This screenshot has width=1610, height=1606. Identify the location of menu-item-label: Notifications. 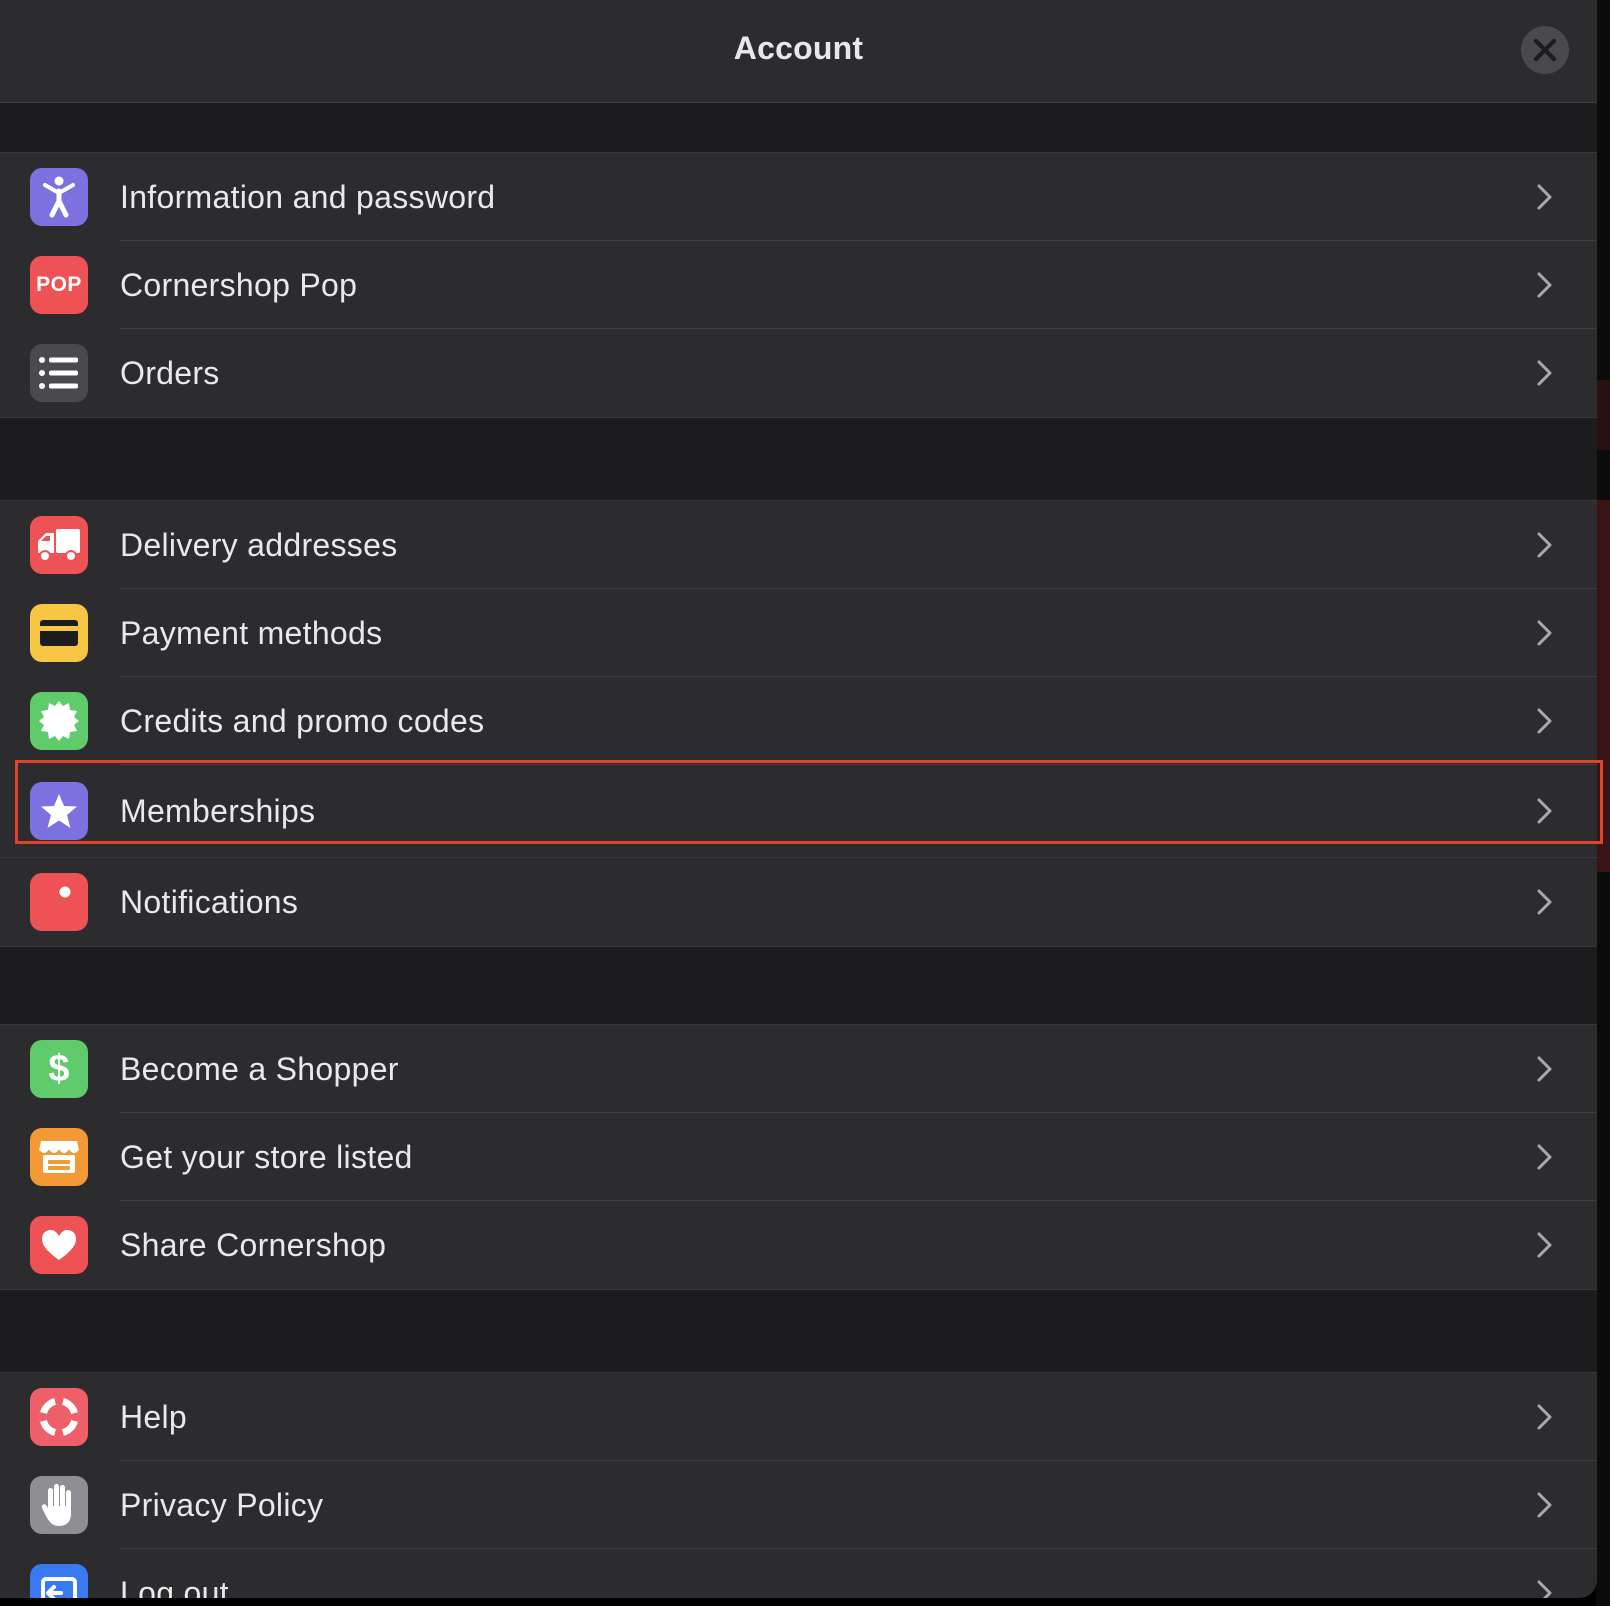
(209, 901).